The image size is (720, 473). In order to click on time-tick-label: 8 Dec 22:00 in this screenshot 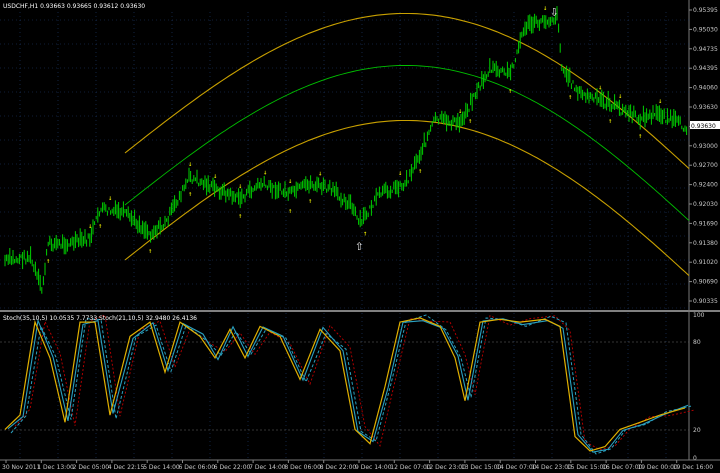, I will do `click(338, 467)`.